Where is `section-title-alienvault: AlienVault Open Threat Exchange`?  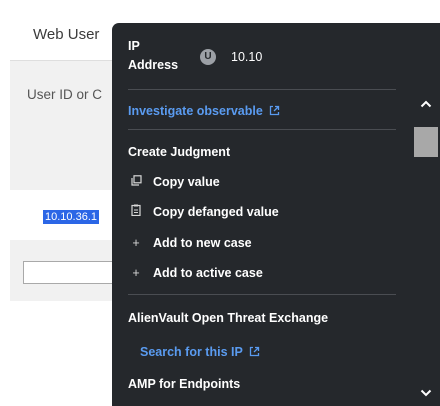
section-title-alienvault: AlienVault Open Threat Exchange is located at coordinates (228, 318).